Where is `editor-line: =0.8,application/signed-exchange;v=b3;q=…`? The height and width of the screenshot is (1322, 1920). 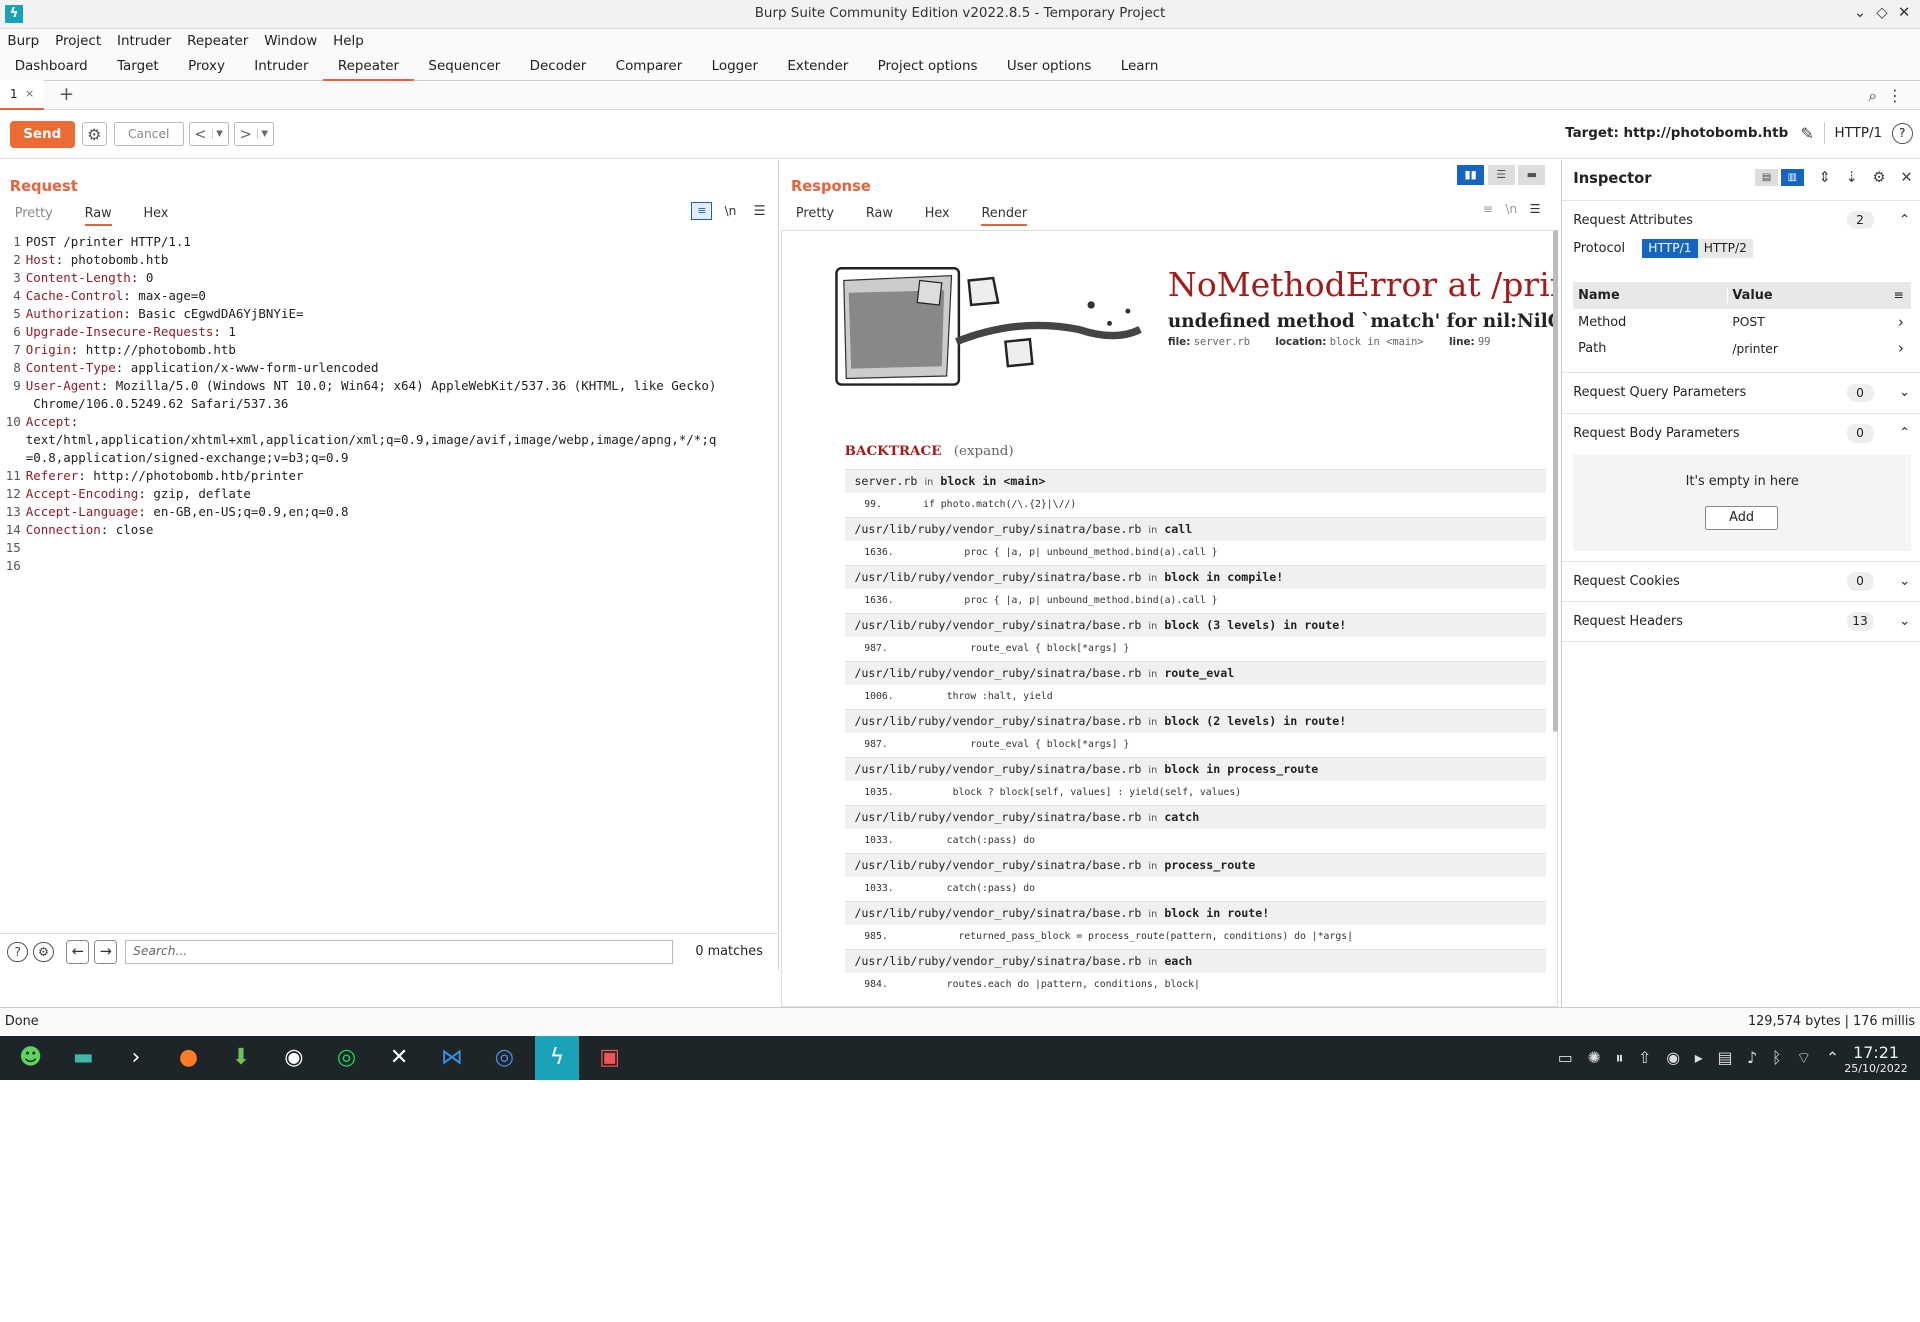
editor-line: =0.8,application/signed-exchange;v=b3;q=… is located at coordinates (396, 458).